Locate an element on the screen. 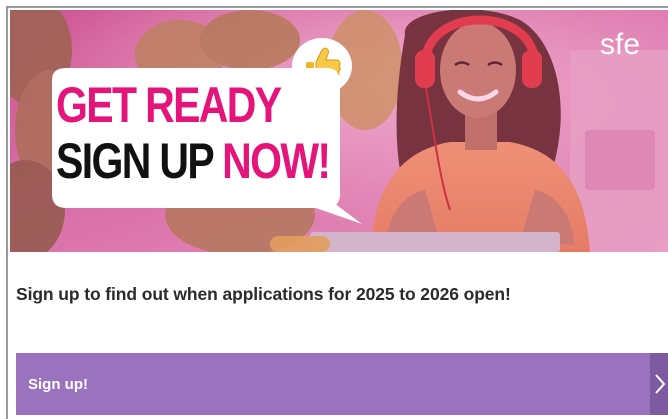  sfe-logo: sfe is located at coordinates (620, 44).